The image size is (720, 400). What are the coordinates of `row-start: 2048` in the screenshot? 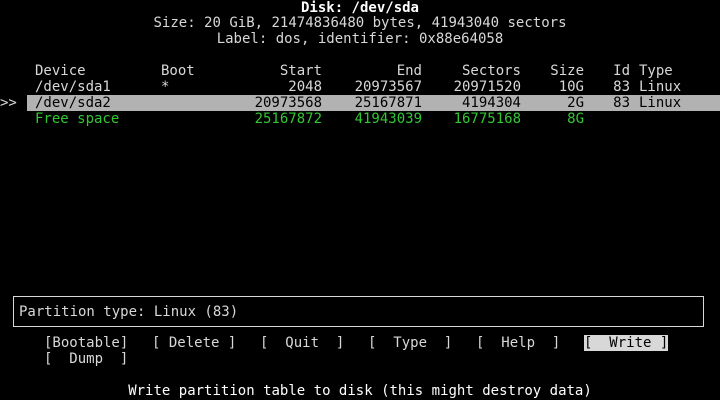 It's located at (305, 87).